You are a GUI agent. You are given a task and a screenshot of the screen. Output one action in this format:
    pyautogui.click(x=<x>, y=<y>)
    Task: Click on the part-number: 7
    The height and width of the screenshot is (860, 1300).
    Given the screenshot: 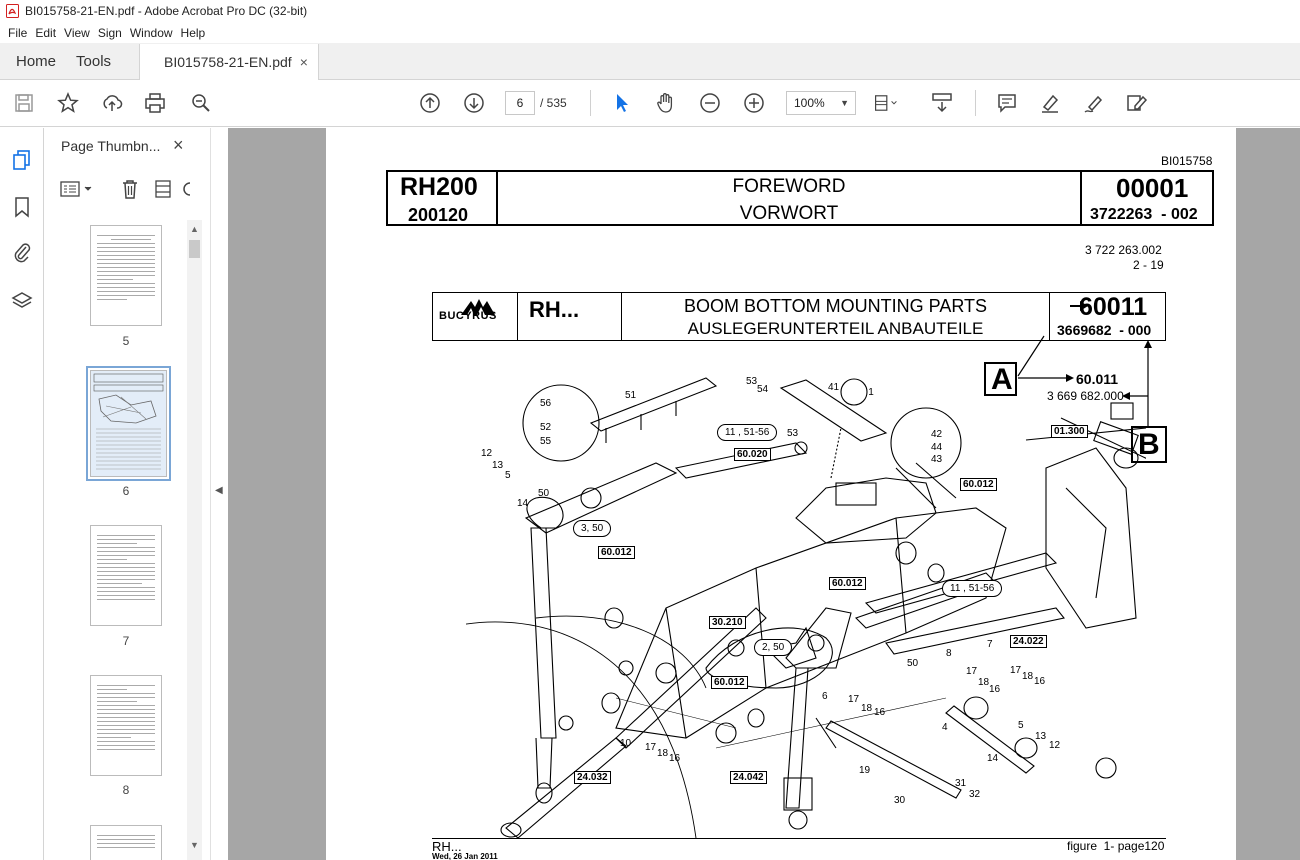 What is the action you would take?
    pyautogui.click(x=990, y=644)
    